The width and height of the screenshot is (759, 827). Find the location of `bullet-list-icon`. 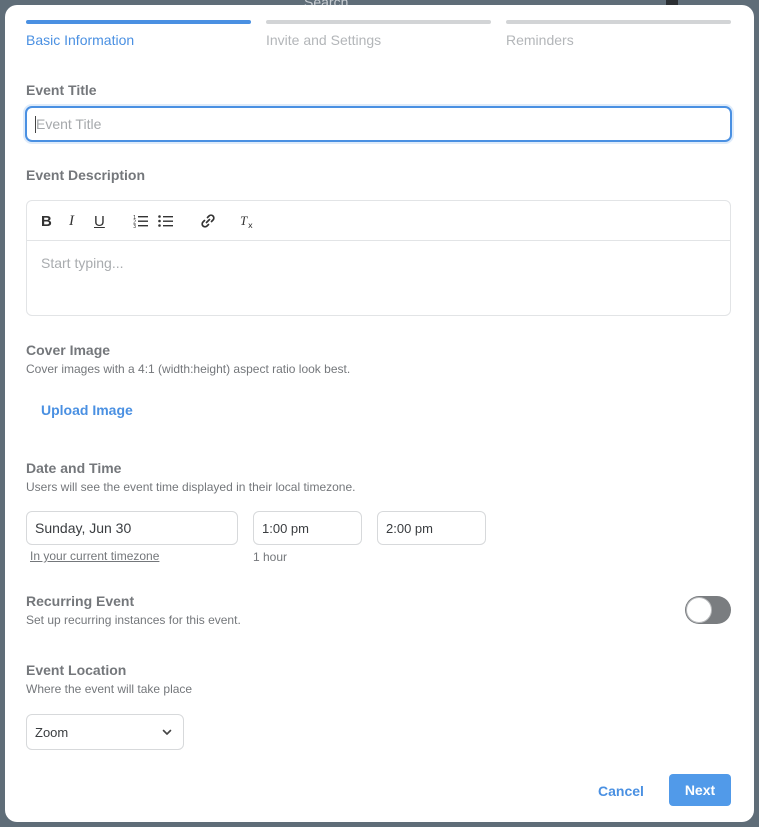

bullet-list-icon is located at coordinates (166, 221).